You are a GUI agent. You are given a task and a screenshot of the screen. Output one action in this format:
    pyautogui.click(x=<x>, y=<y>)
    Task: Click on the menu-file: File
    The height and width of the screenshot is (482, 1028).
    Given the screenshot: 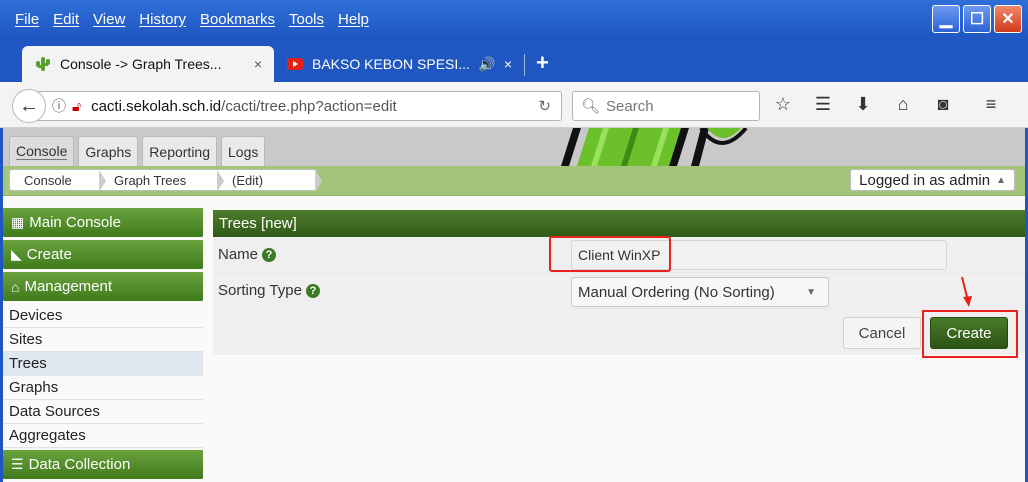 What is the action you would take?
    pyautogui.click(x=27, y=19)
    